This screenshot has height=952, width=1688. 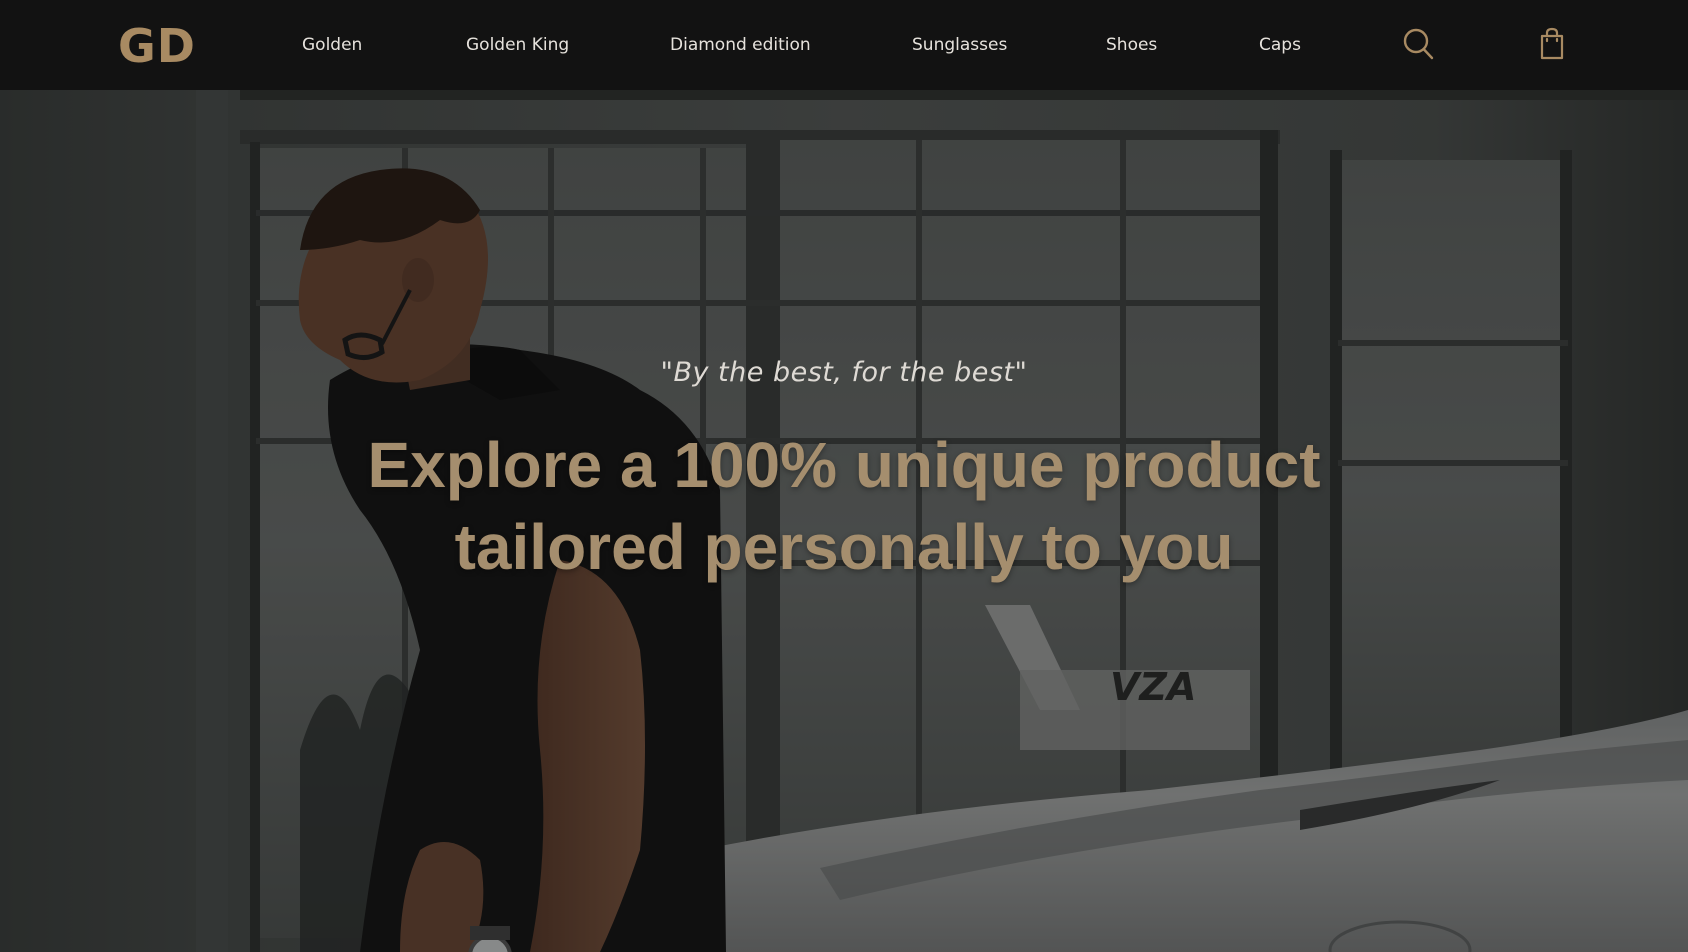 What do you see at coordinates (517, 45) in the screenshot?
I see `nav-link-golden-king: Golden King` at bounding box center [517, 45].